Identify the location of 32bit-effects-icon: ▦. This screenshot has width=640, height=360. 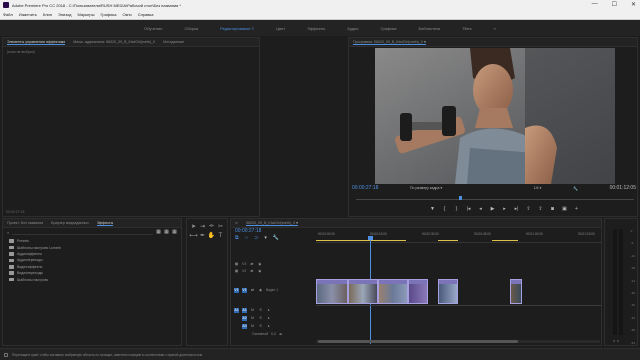
(166, 232).